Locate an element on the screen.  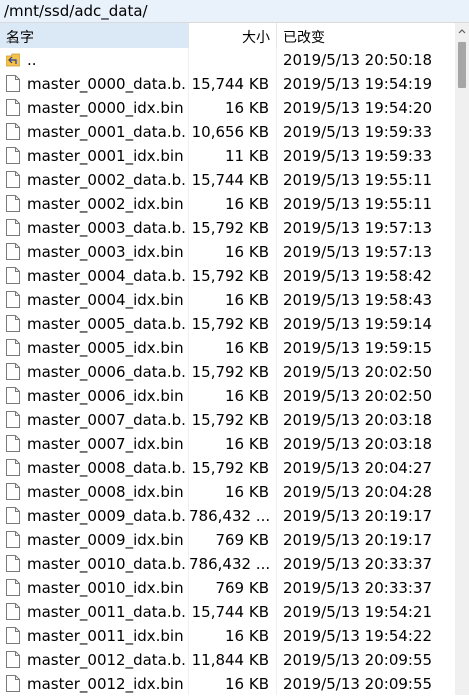
file-name: master_0008_idx.bin is located at coordinates (105, 492).